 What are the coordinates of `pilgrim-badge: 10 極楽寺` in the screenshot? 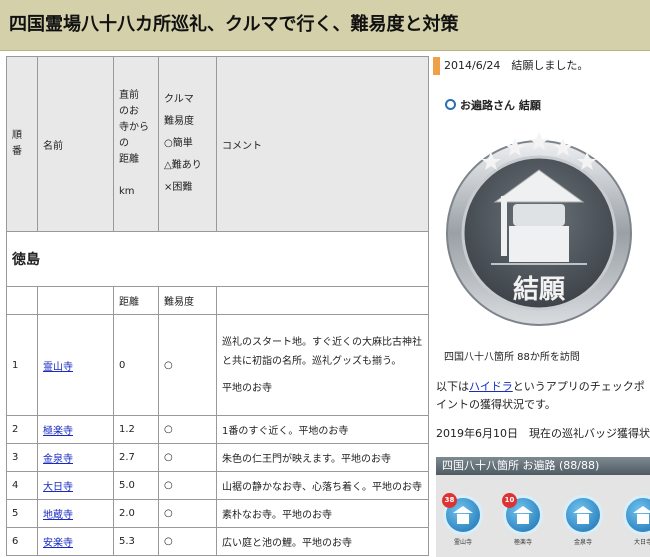 It's located at (523, 519).